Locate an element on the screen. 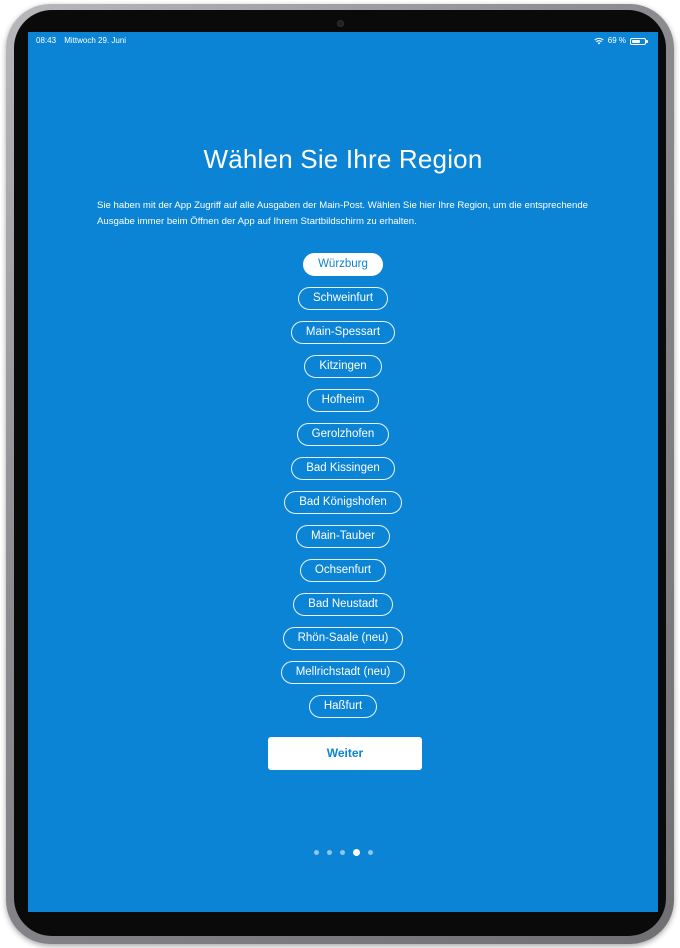 This screenshot has width=680, height=948. region-option: Ochsenfurt is located at coordinates (343, 570).